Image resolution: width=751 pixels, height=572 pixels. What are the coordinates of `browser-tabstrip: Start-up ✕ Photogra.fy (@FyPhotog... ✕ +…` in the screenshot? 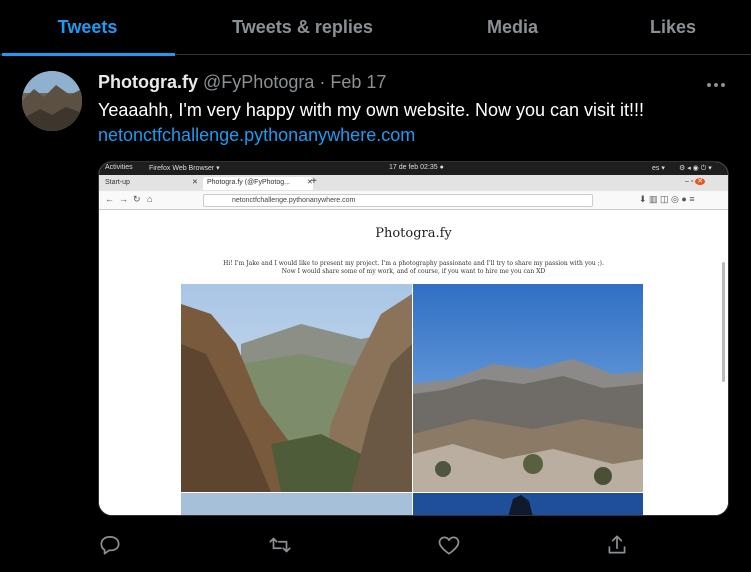 It's located at (413, 183).